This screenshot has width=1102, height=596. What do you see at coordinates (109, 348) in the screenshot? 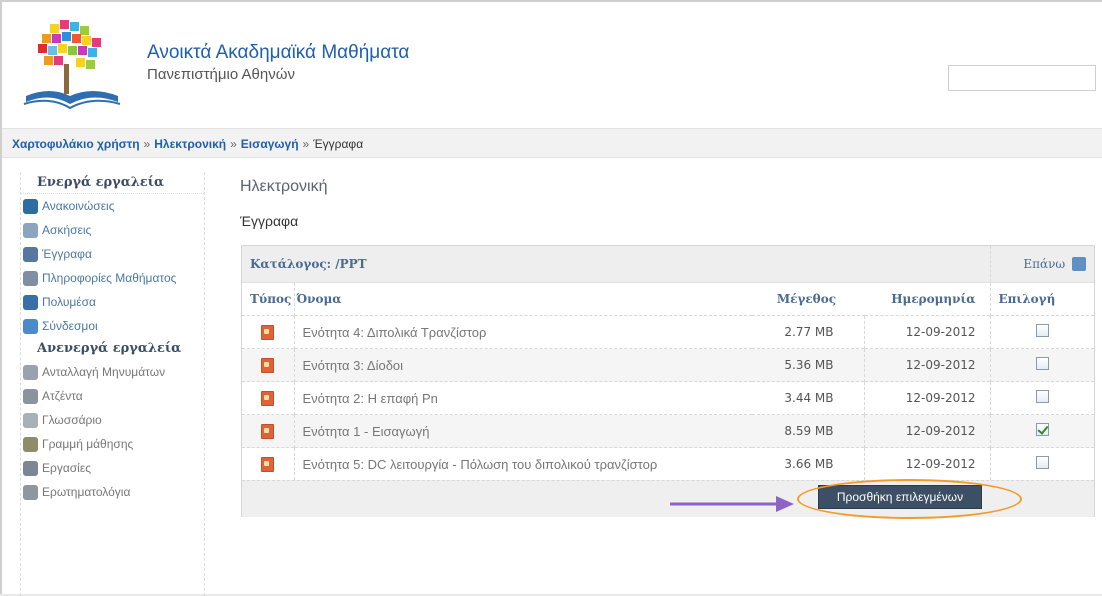
I see `inactive-tools-heading: Ανενεργά εργαλεία` at bounding box center [109, 348].